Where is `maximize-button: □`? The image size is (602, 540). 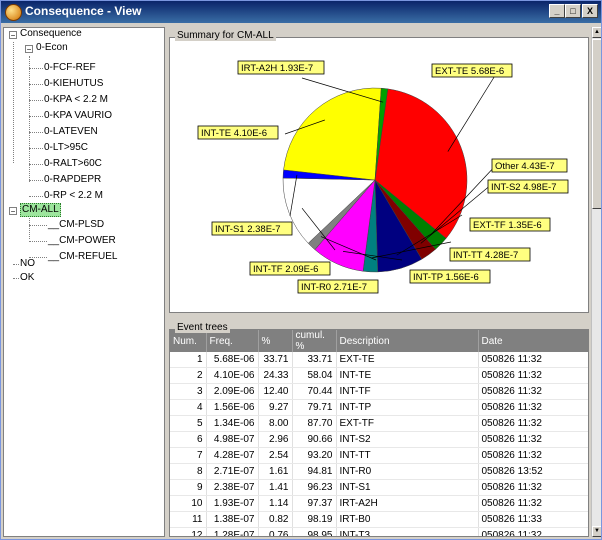
maximize-button: □ is located at coordinates (573, 11).